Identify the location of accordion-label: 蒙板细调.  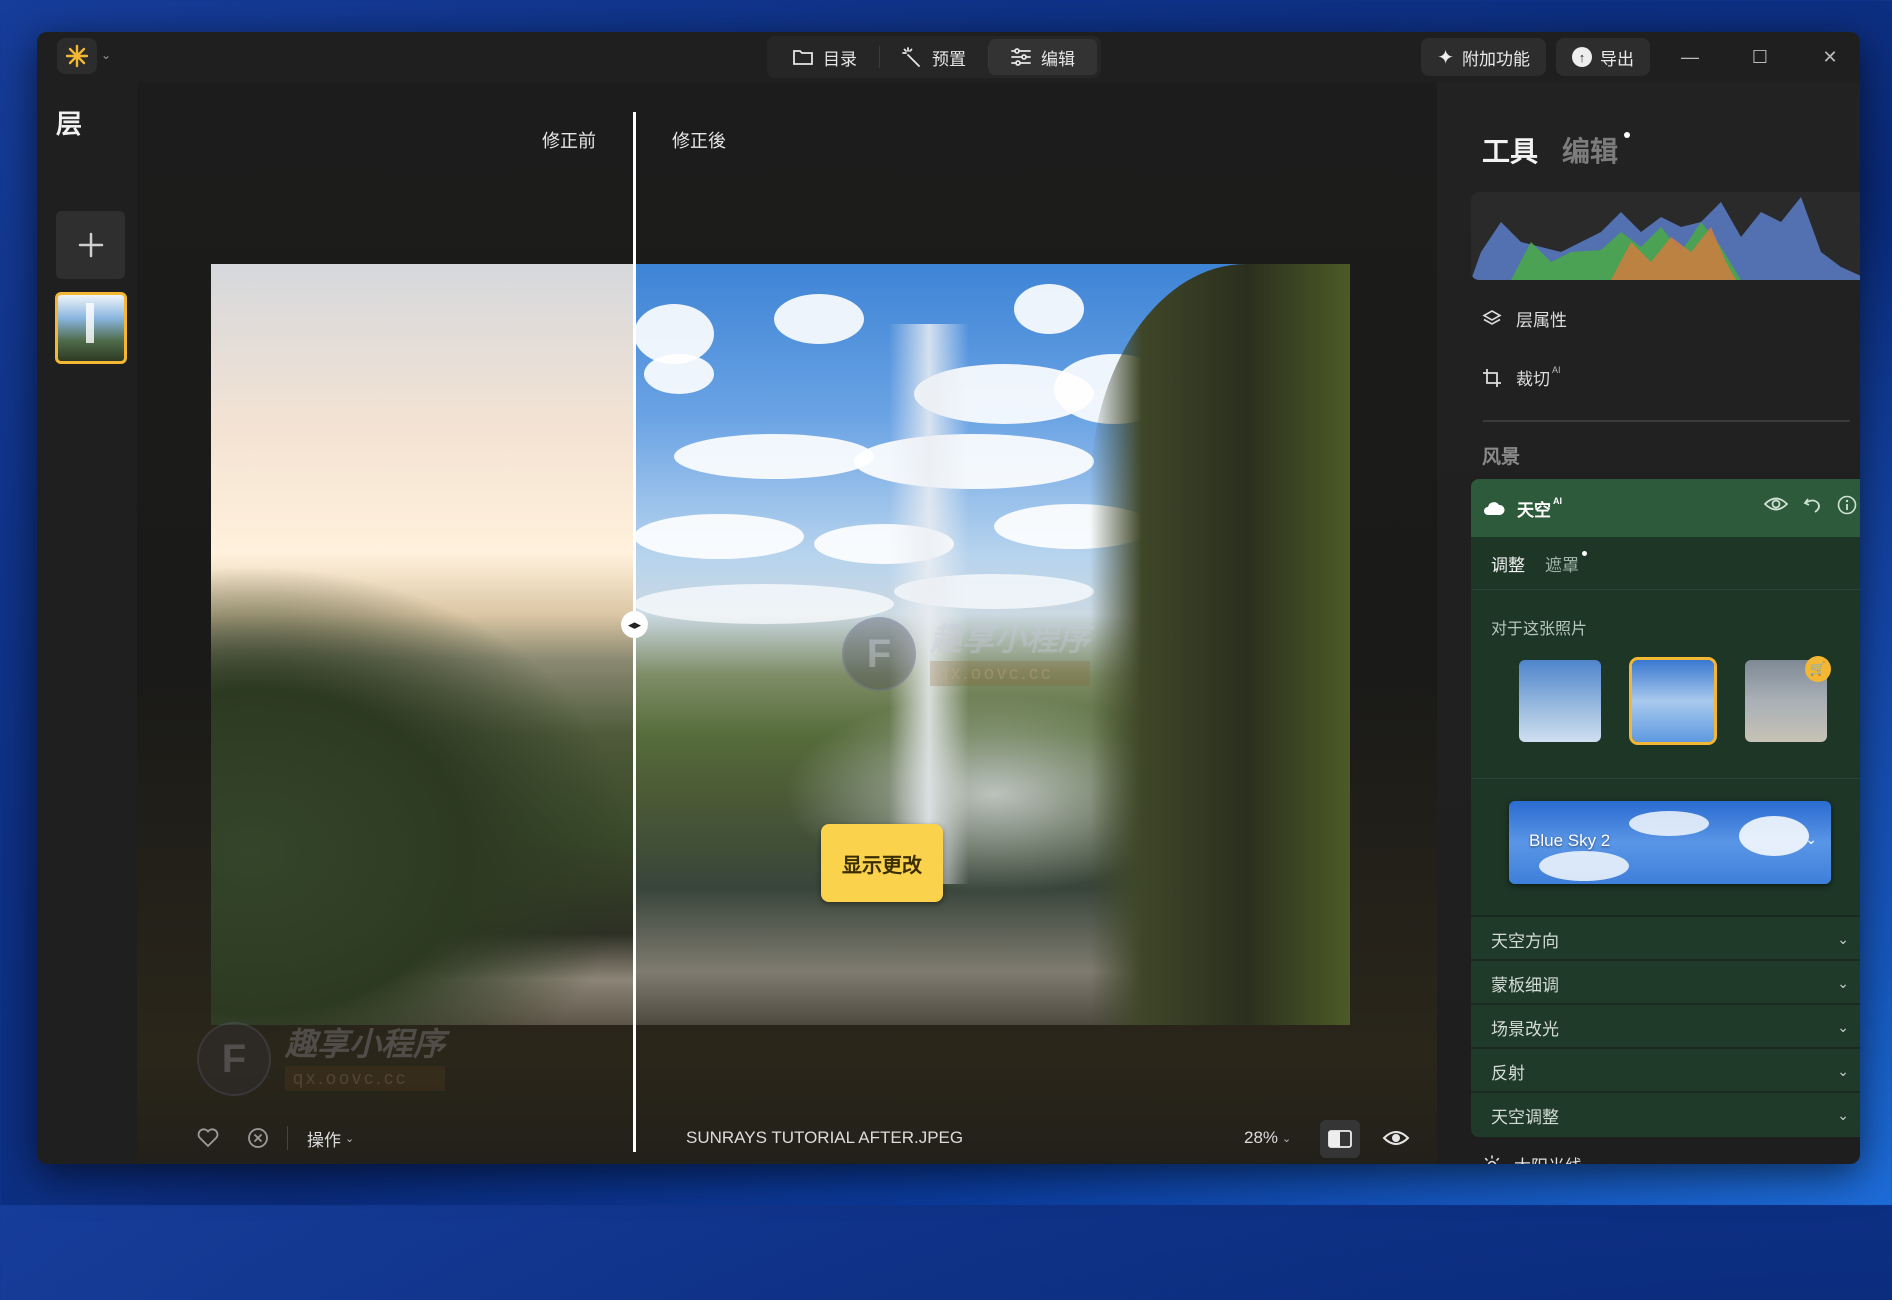
(1525, 985).